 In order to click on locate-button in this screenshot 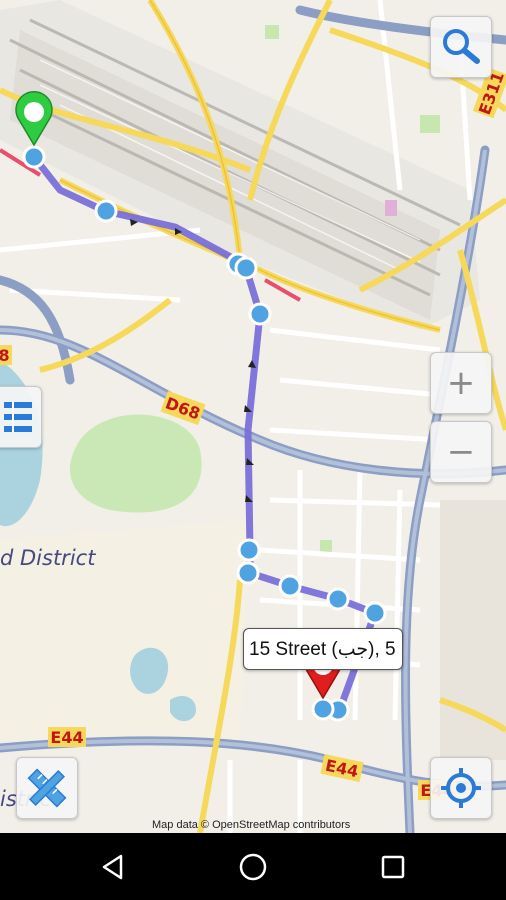, I will do `click(461, 788)`.